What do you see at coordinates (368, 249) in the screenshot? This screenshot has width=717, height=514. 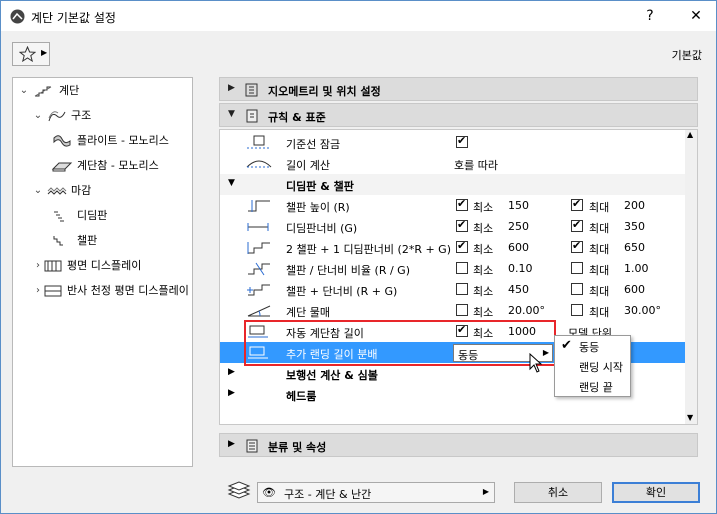 I see `limit-label: 2 챌판 + 1 디딤판너비 (2*R + G)` at bounding box center [368, 249].